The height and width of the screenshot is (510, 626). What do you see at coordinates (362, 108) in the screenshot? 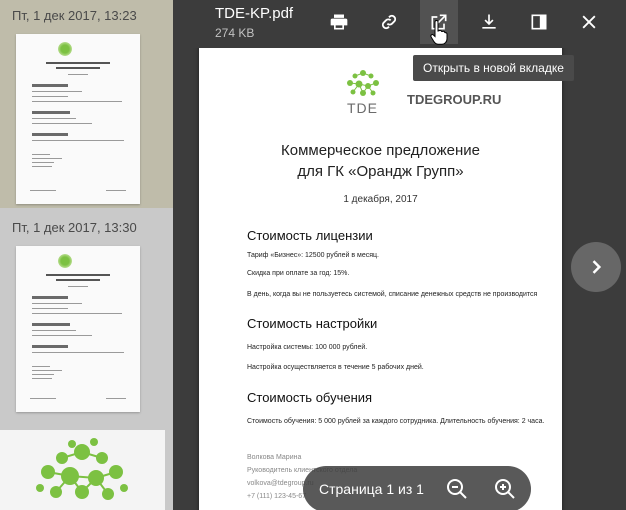
I see `logo-text: TDE` at bounding box center [362, 108].